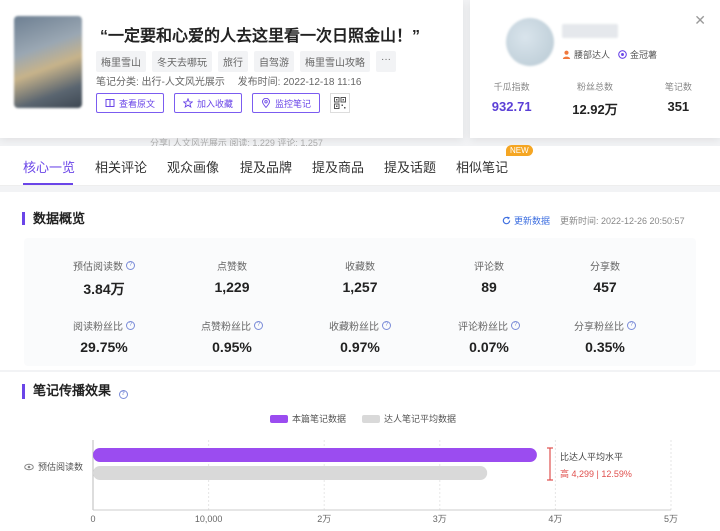 The image size is (720, 531). What do you see at coordinates (596, 465) in the screenshot?
I see `compare-note: 比达人平均水平 高 4,299 | 12.59%` at bounding box center [596, 465].